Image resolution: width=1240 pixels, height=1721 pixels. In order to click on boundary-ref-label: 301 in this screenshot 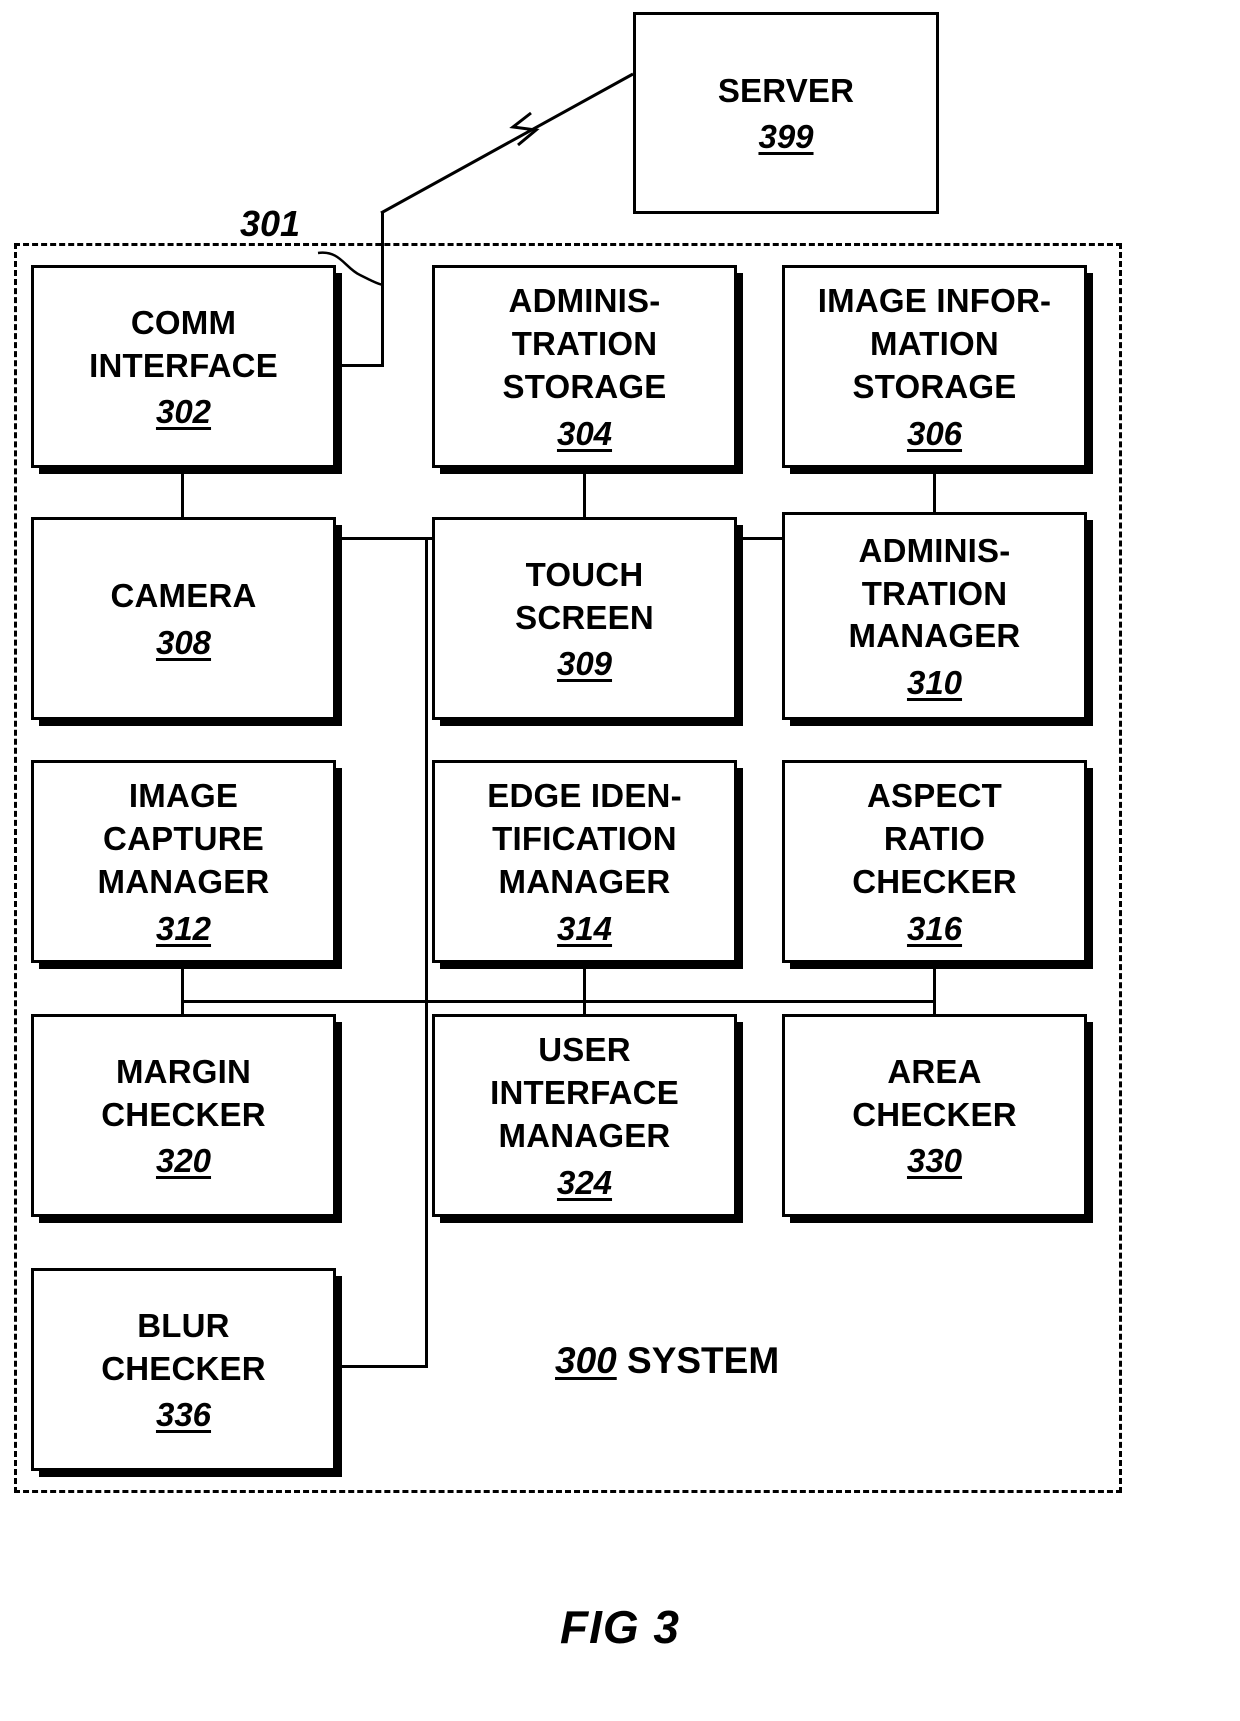, I will do `click(270, 223)`.